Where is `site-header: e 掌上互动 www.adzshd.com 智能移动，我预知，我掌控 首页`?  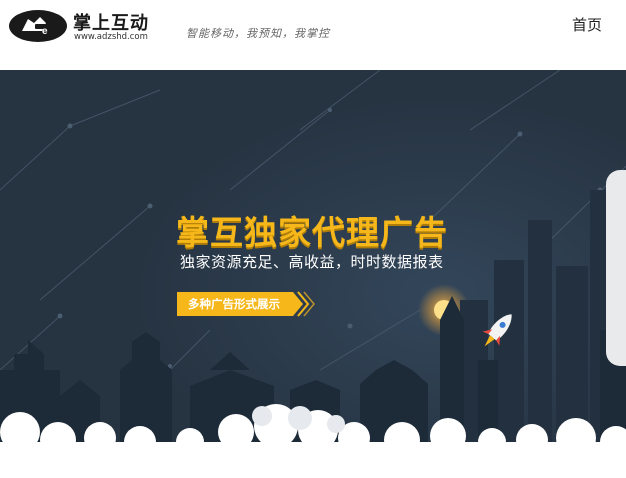 site-header: e 掌上互动 www.adzshd.com 智能移动，我预知，我掌控 首页 is located at coordinates (313, 35).